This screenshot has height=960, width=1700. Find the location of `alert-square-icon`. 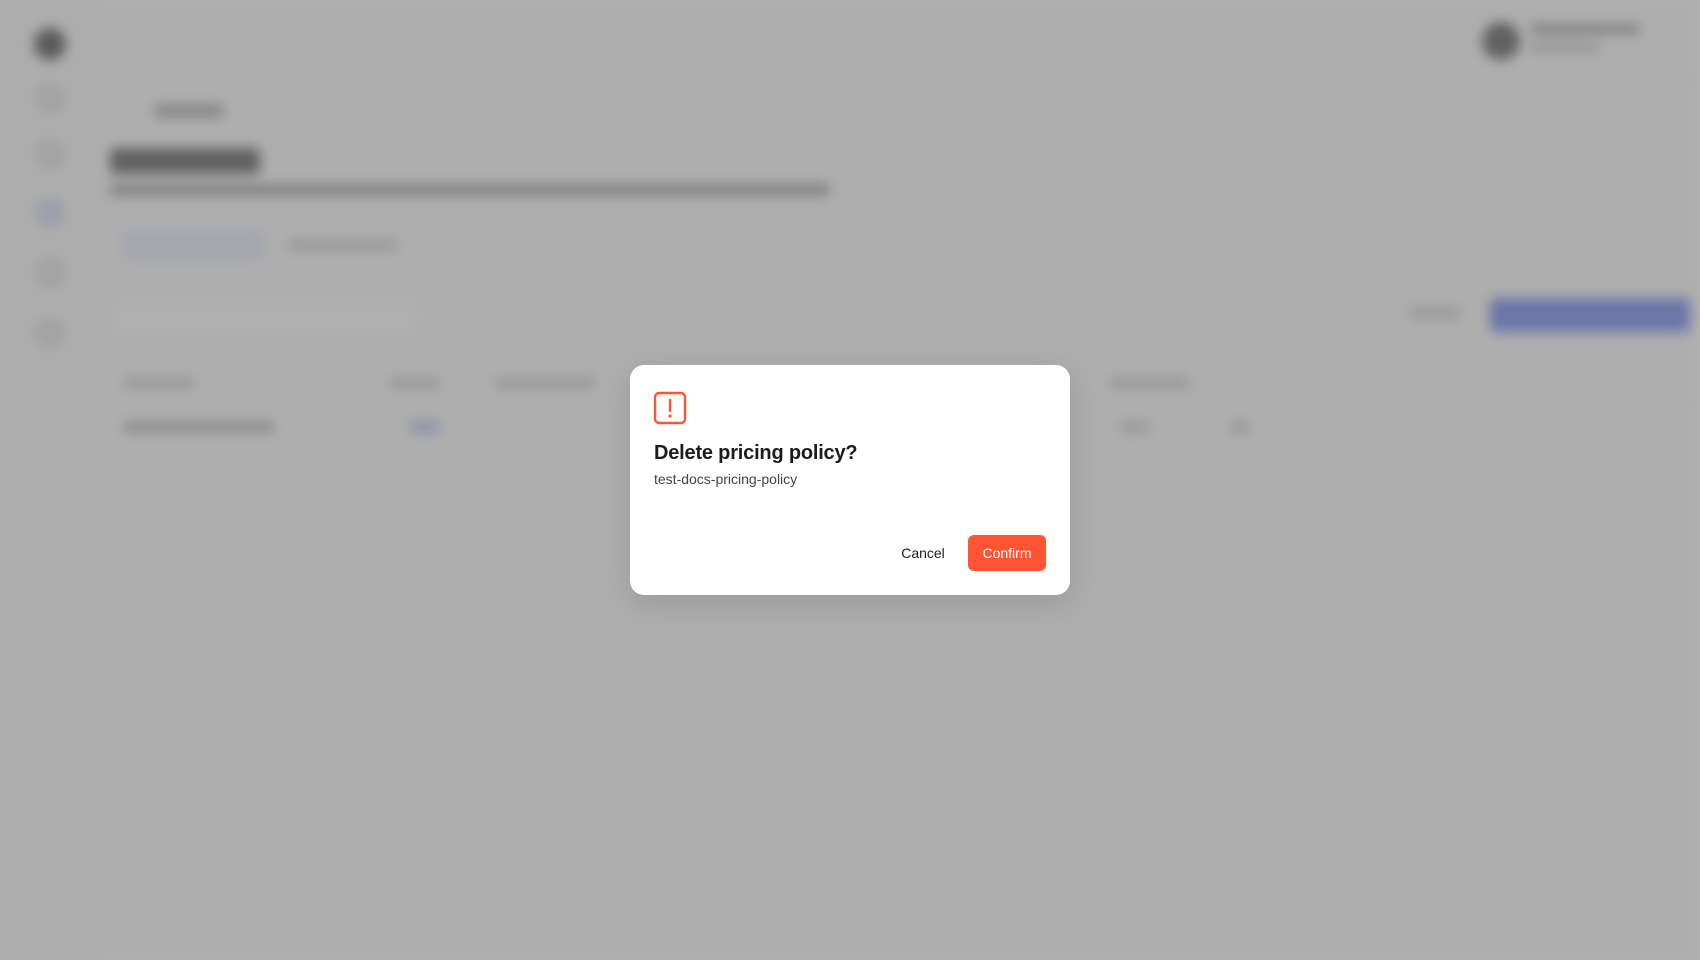

alert-square-icon is located at coordinates (670, 408).